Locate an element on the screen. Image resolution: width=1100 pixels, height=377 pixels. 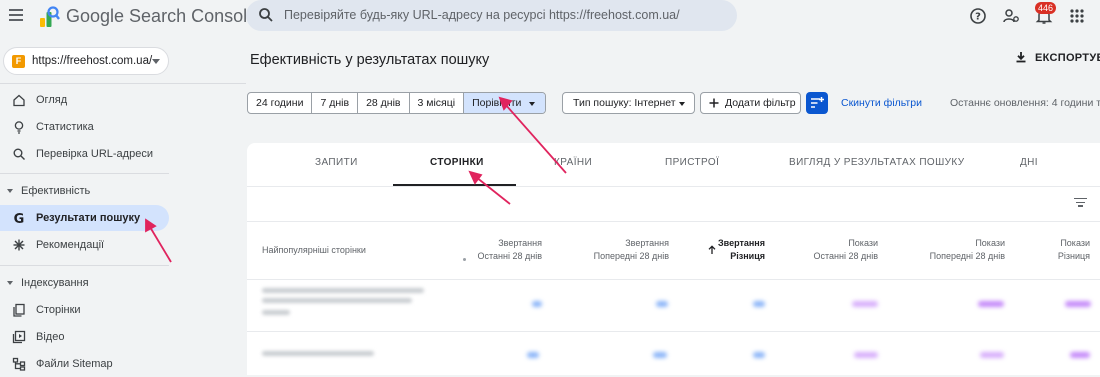
property-selector: F https://freehost.com.ua/ is located at coordinates (86, 61).